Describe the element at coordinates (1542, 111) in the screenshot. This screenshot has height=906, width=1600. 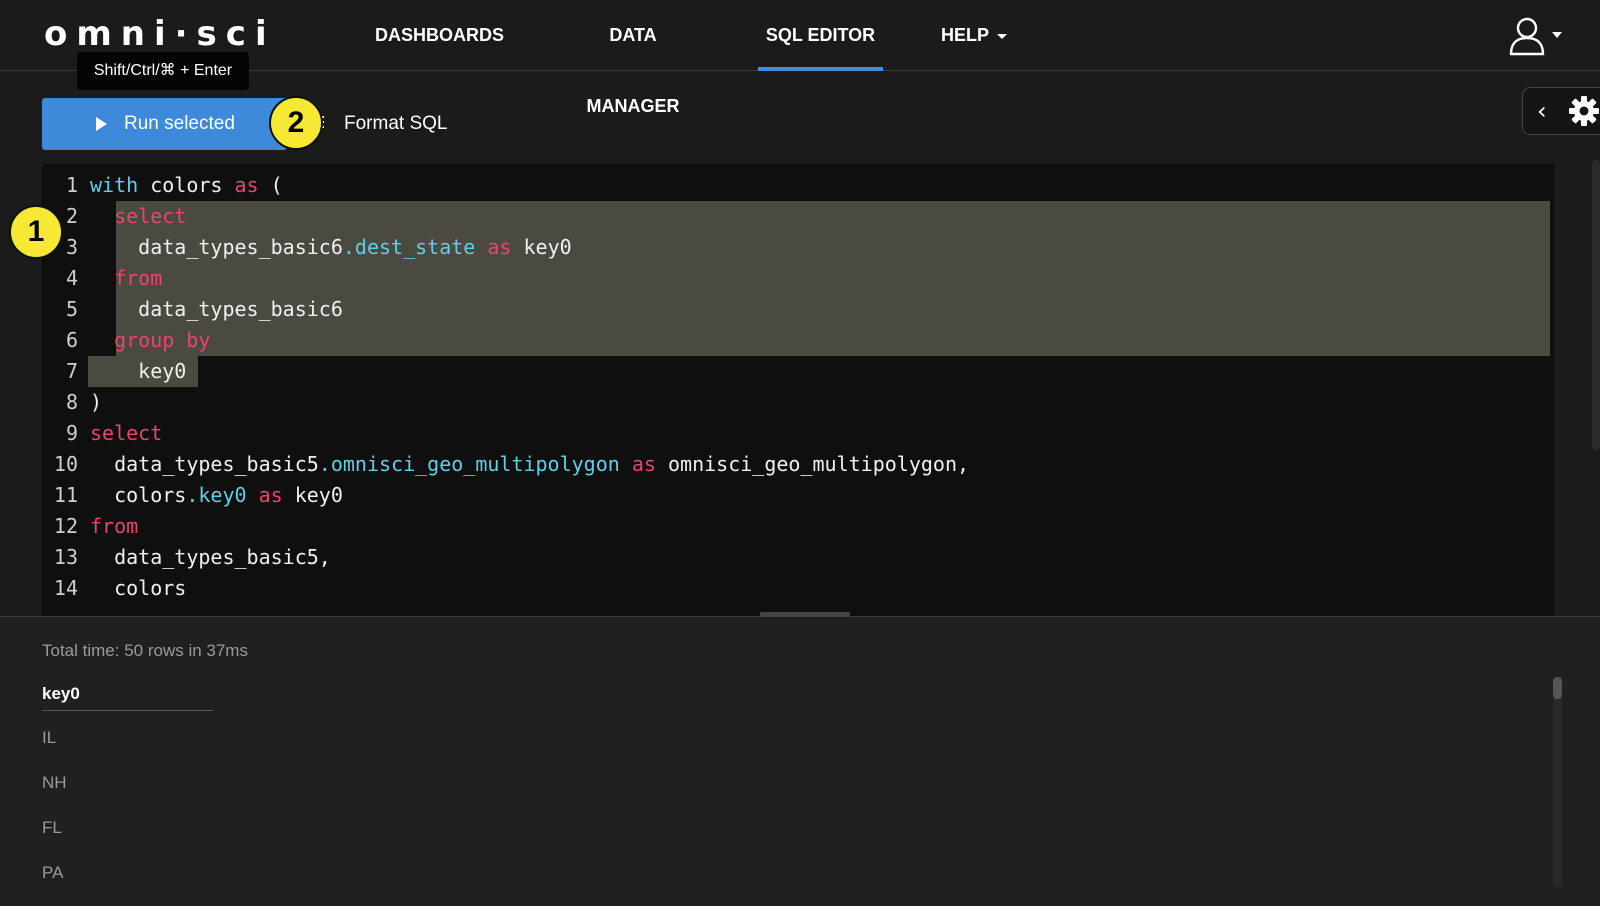
I see `chevron-left-icon: ‹` at that location.